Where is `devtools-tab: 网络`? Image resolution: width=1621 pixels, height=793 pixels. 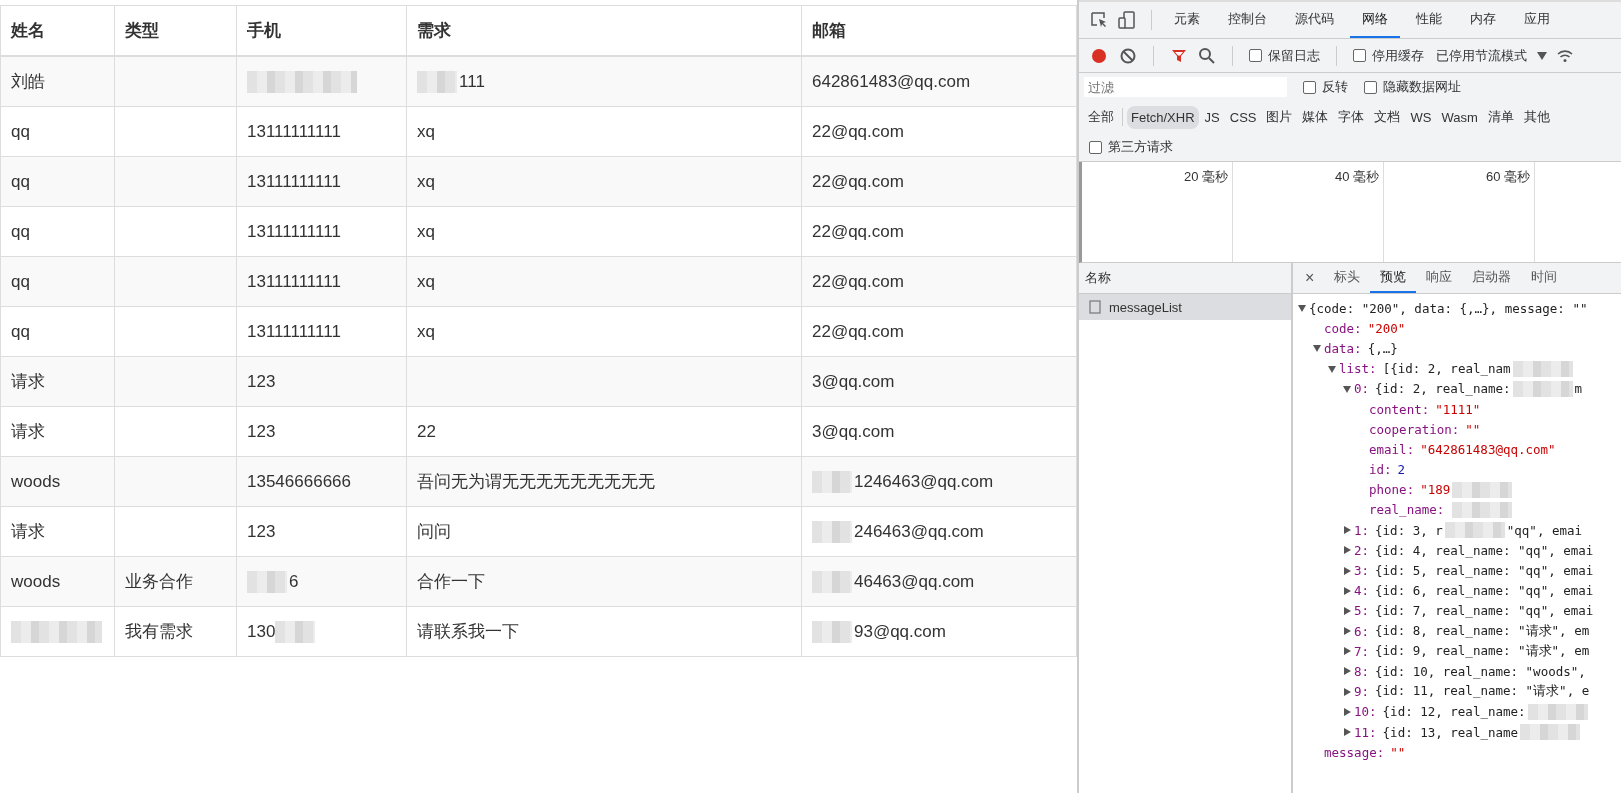
devtools-tab: 网络 is located at coordinates (1375, 20).